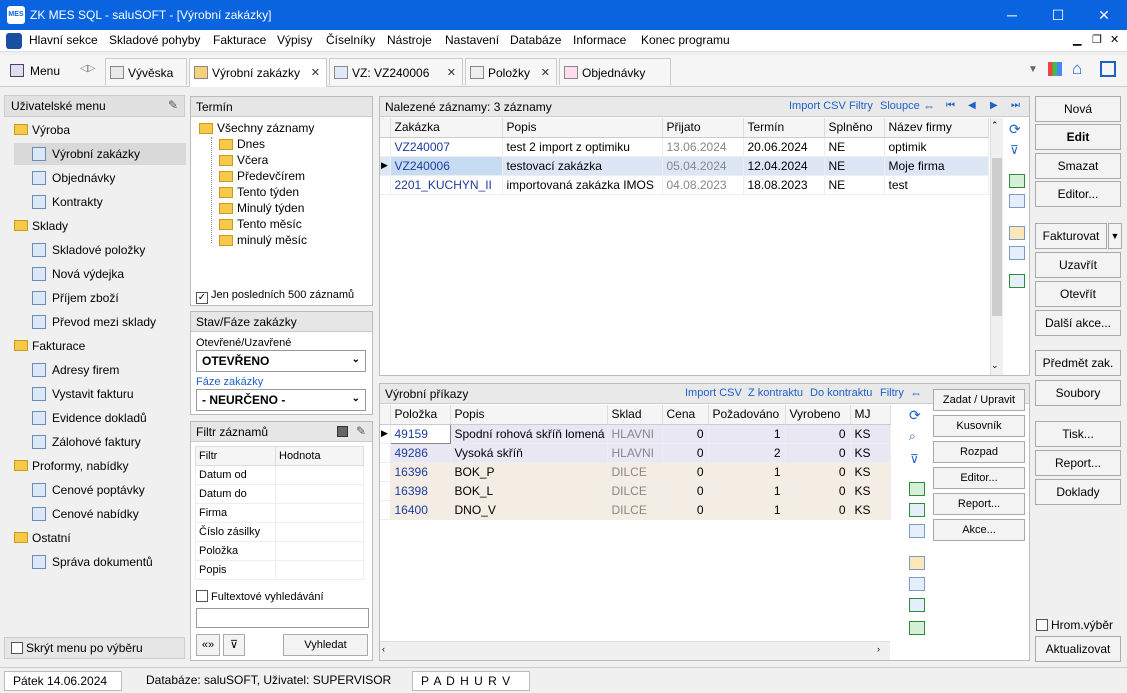  What do you see at coordinates (100, 442) in the screenshot?
I see `sidebar-item: Zálohové faktury` at bounding box center [100, 442].